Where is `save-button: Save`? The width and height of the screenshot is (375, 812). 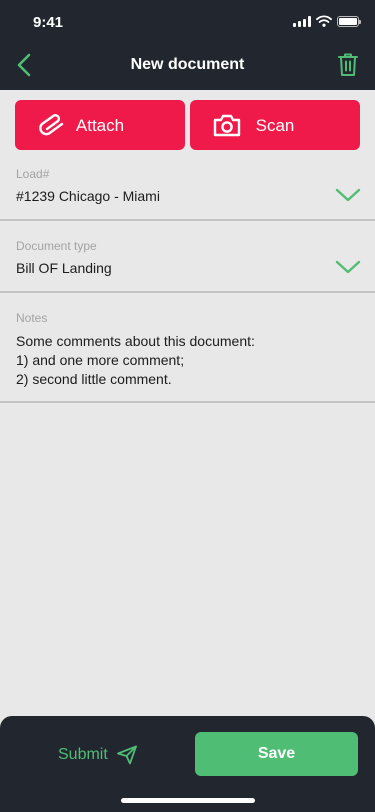 save-button: Save is located at coordinates (276, 754).